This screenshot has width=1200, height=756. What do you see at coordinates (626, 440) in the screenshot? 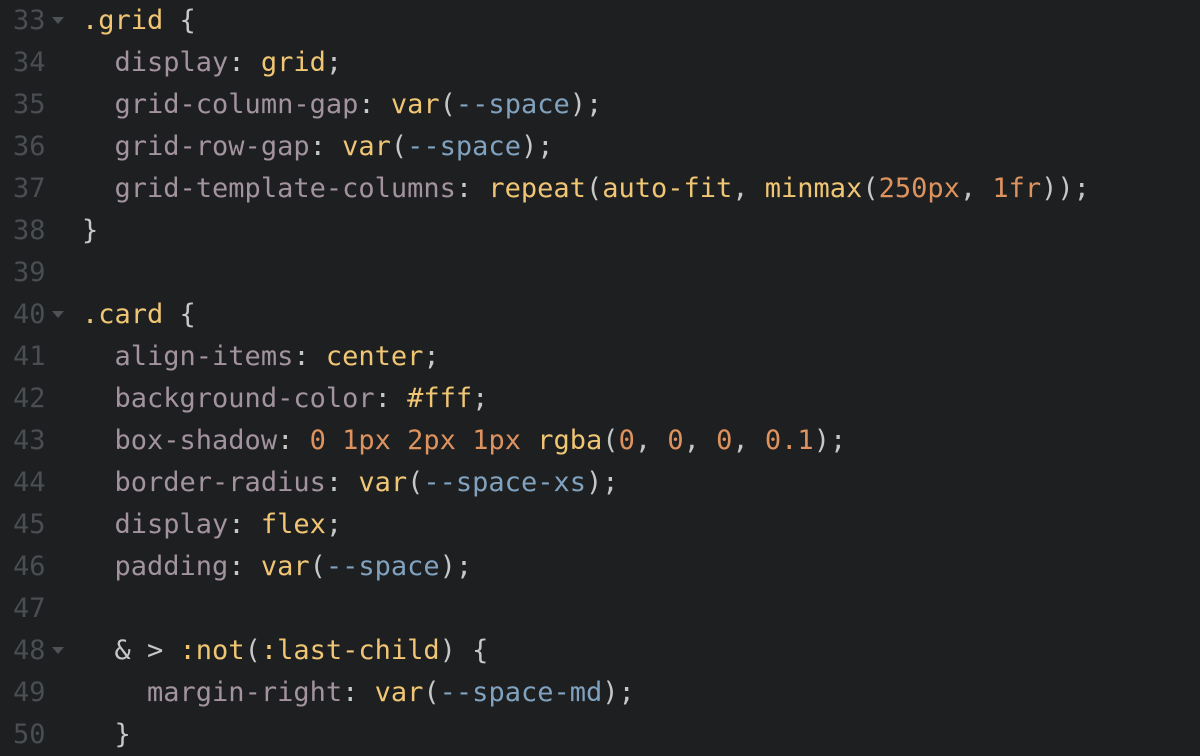
I see `code-token: 0` at bounding box center [626, 440].